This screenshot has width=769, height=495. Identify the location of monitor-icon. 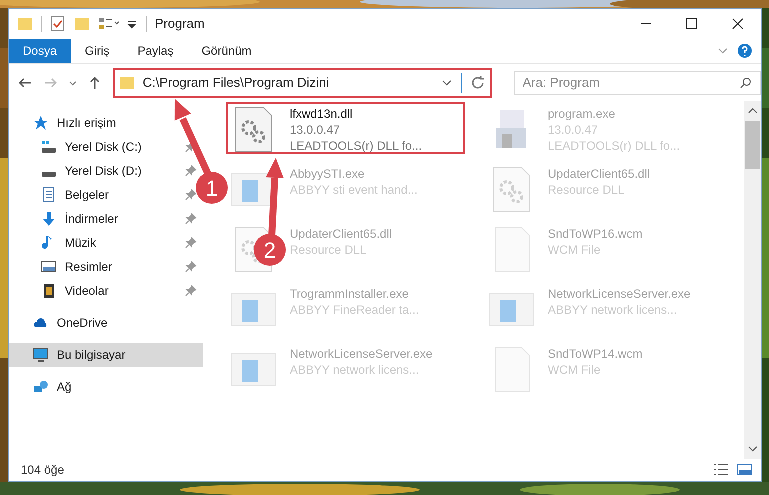
(41, 355).